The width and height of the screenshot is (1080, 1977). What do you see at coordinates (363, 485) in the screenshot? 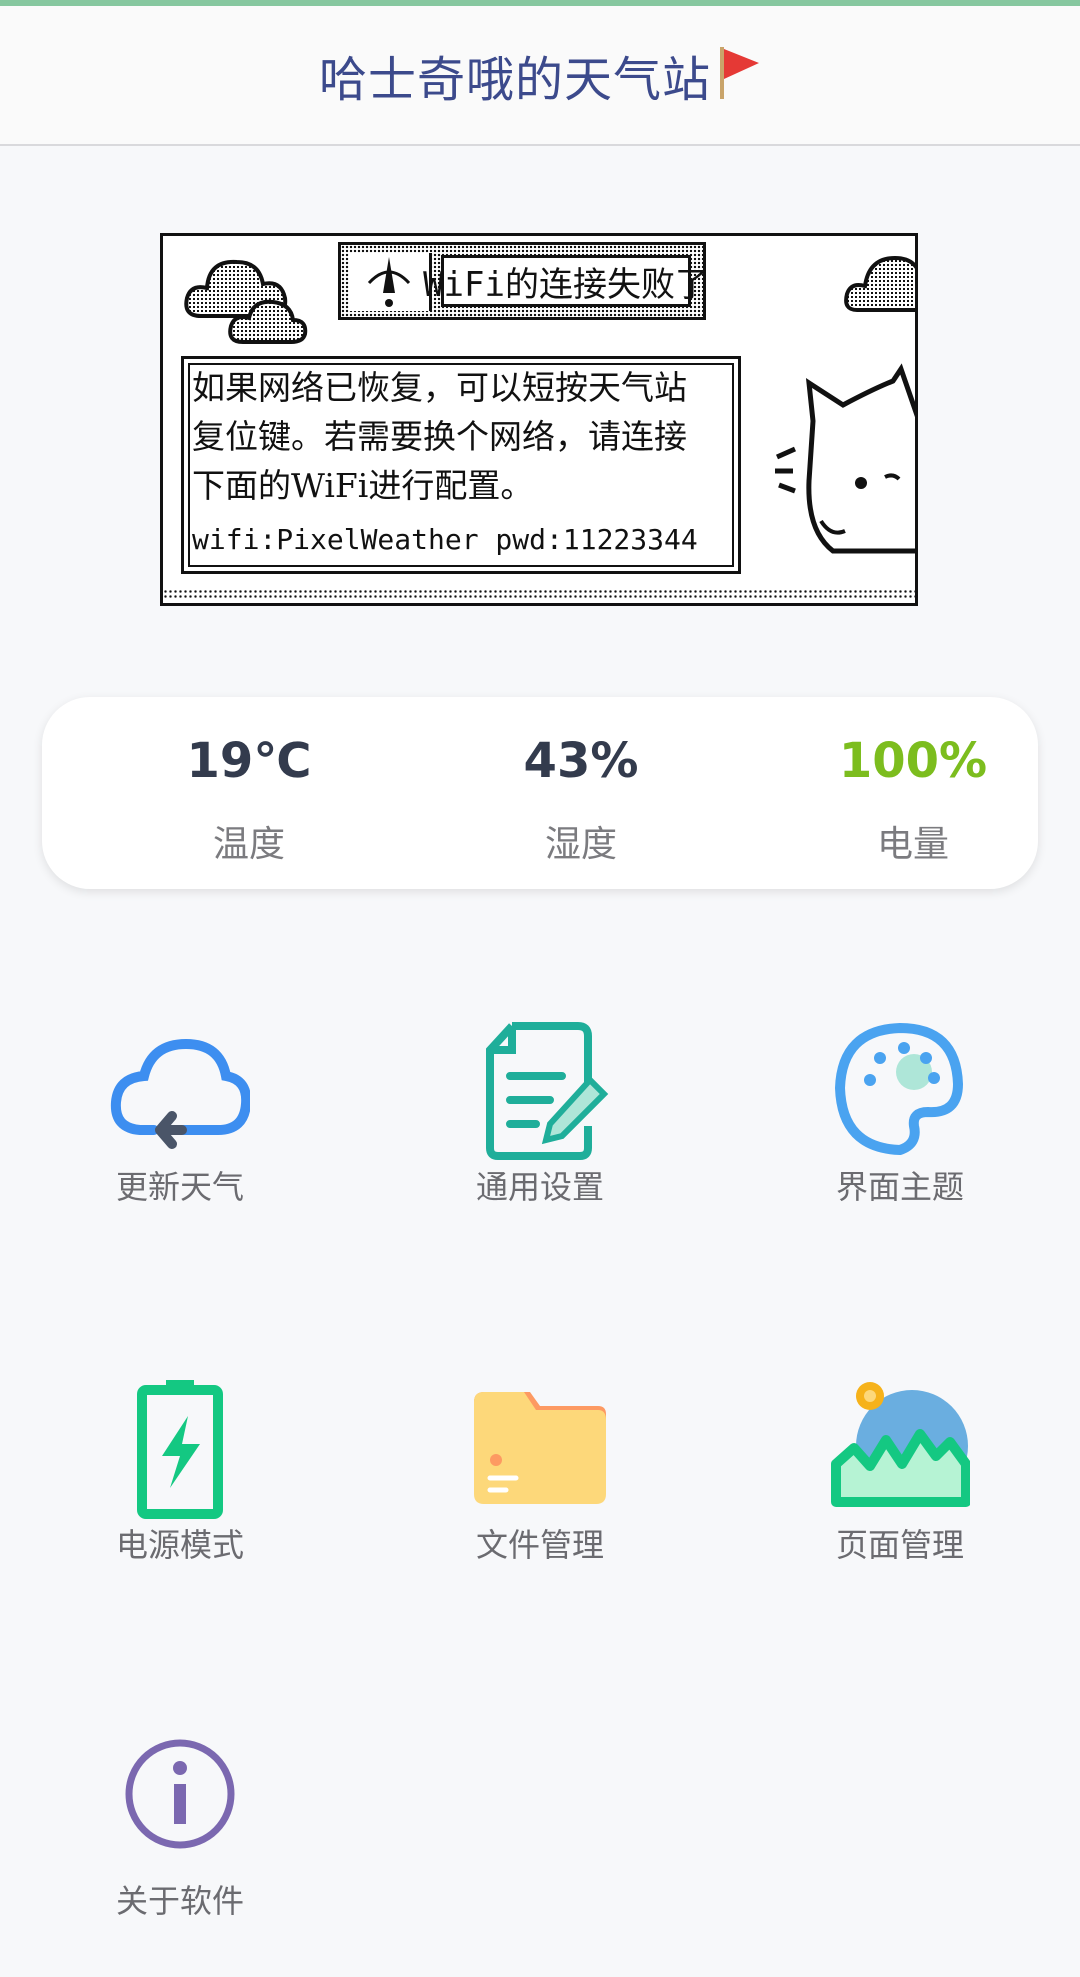
I see `preview-line-3: 下面的WiFi进行配置。` at bounding box center [363, 485].